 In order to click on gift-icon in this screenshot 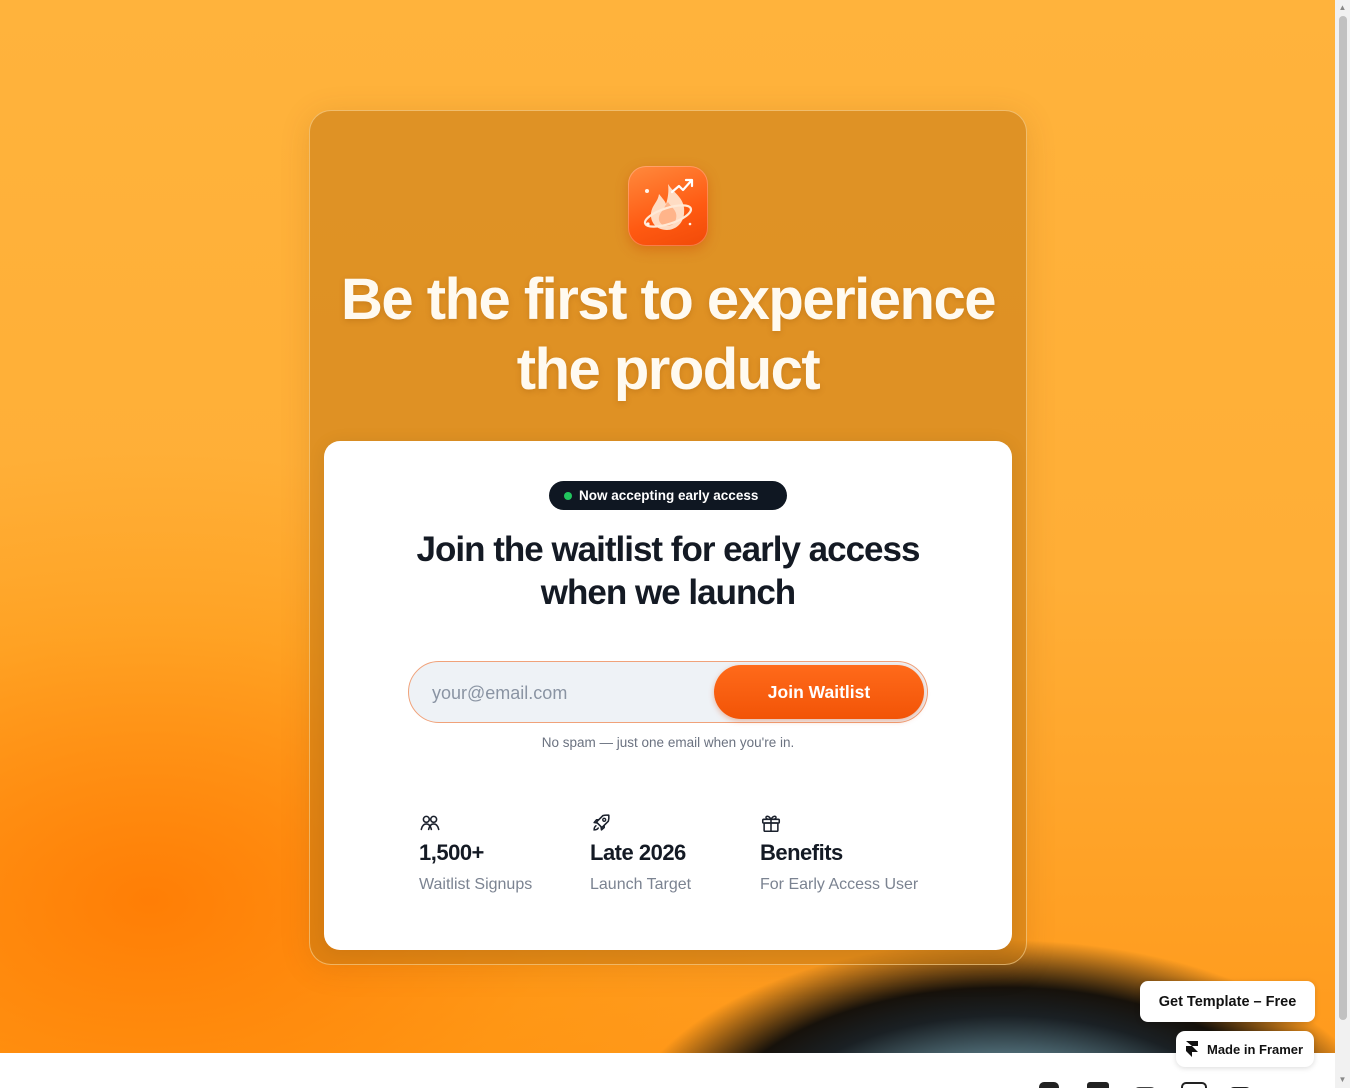, I will do `click(771, 824)`.